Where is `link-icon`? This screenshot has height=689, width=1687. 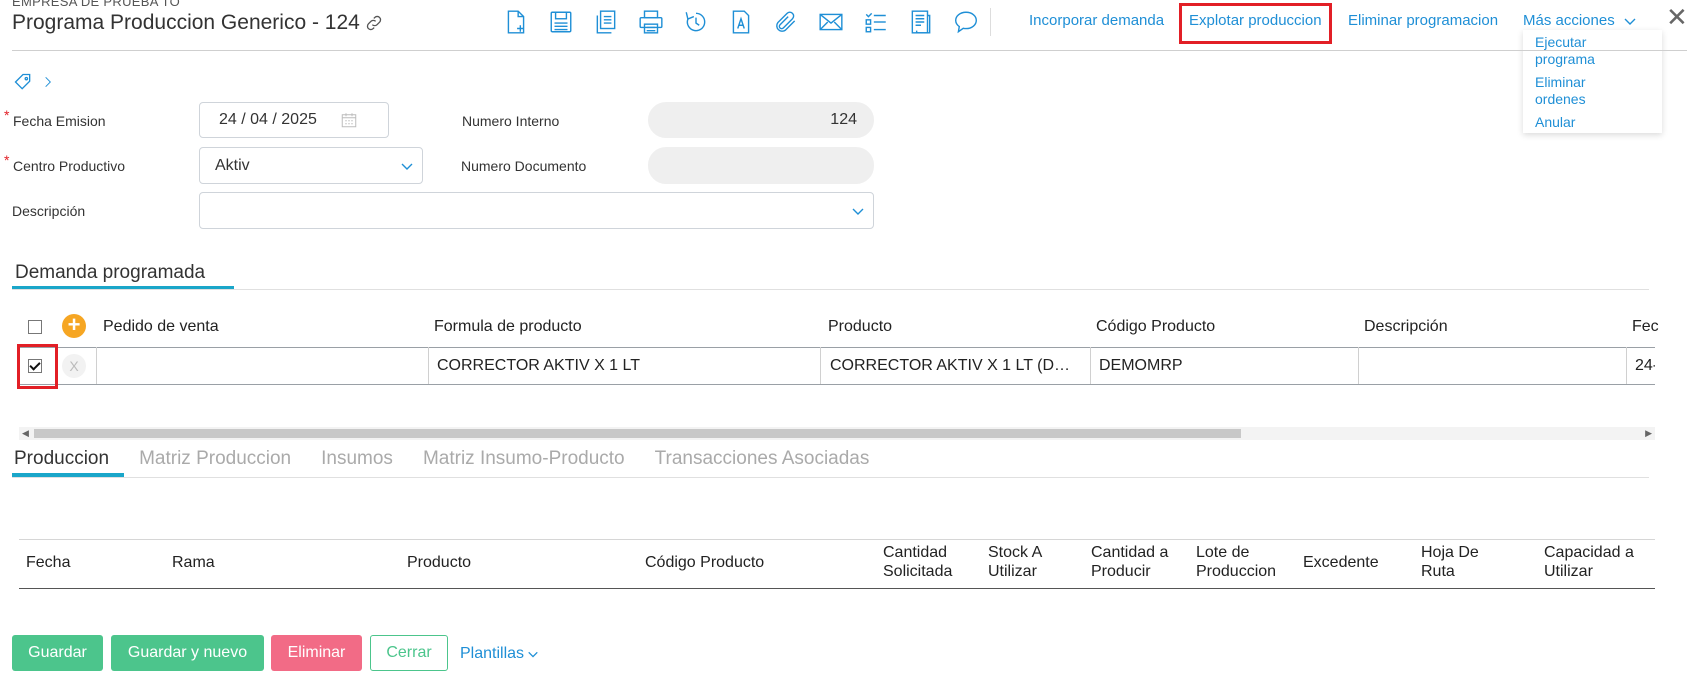 link-icon is located at coordinates (374, 23).